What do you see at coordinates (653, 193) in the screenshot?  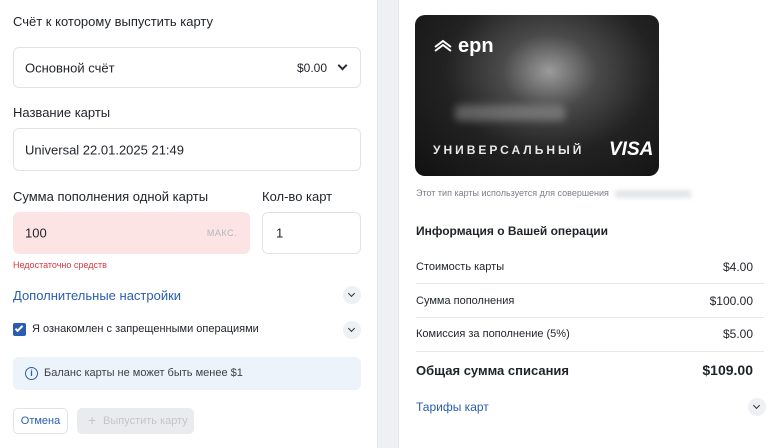 I see `card-description-blurred` at bounding box center [653, 193].